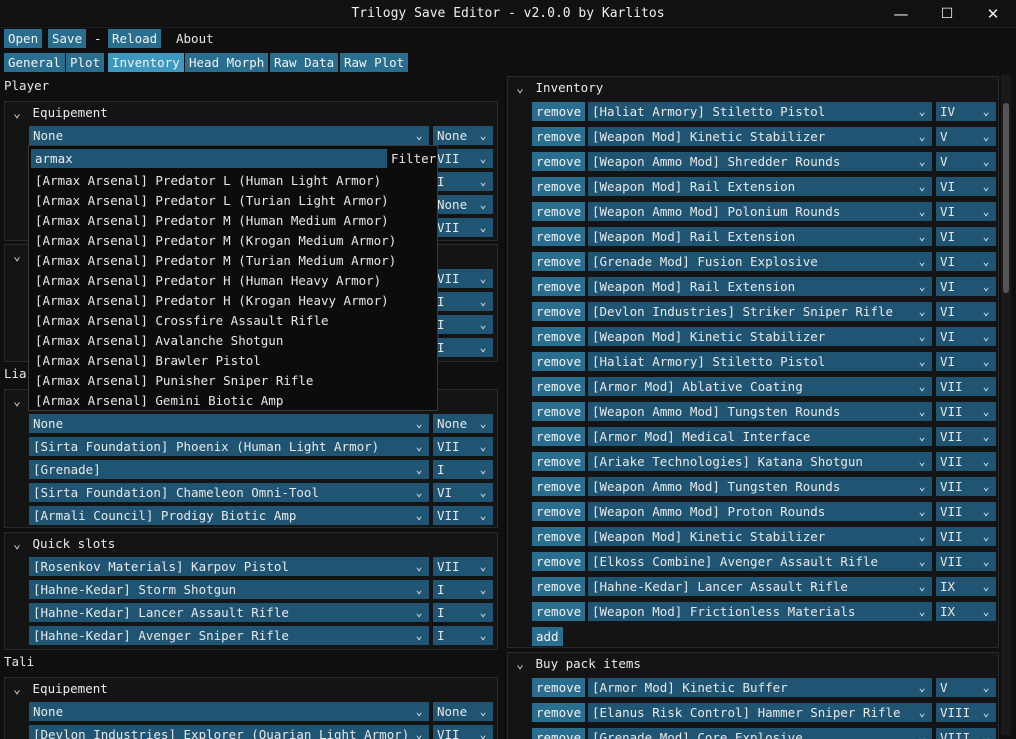  Describe the element at coordinates (760, 511) in the screenshot. I see `item-select: [Weapon Ammo Mod] Proton Rounds ⌄` at that location.